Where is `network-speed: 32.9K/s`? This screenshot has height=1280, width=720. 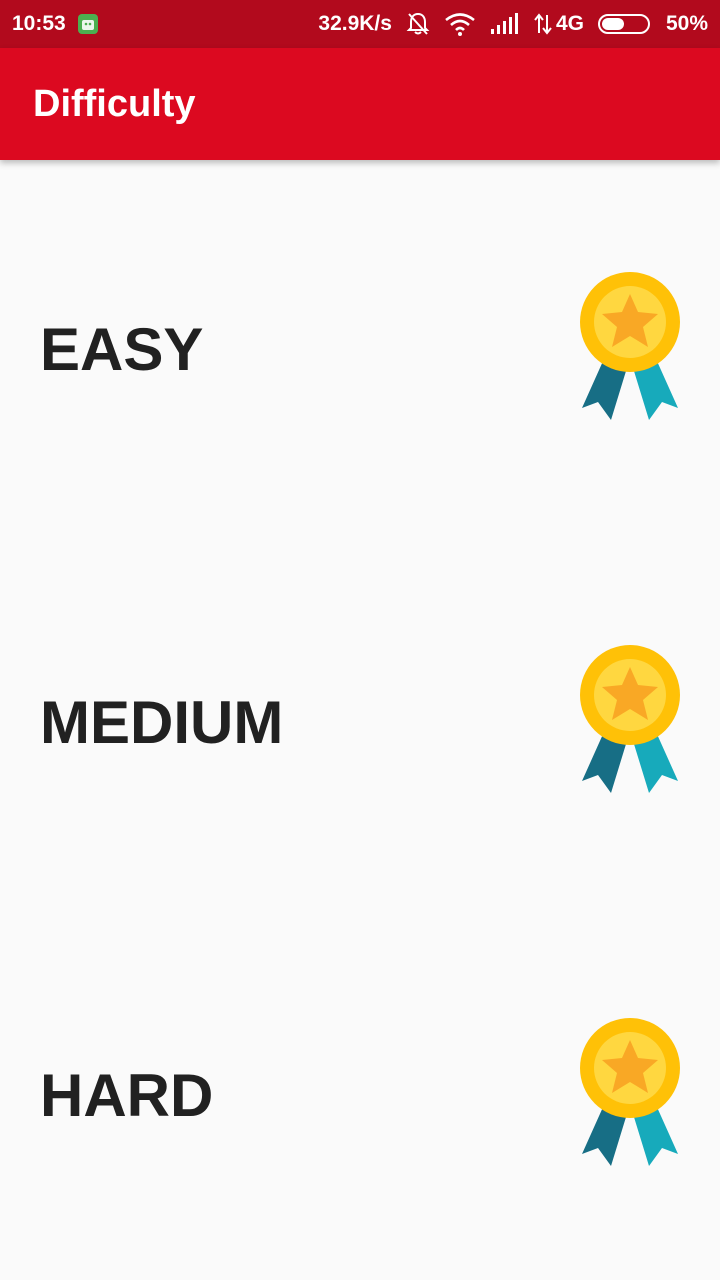 network-speed: 32.9K/s is located at coordinates (355, 23).